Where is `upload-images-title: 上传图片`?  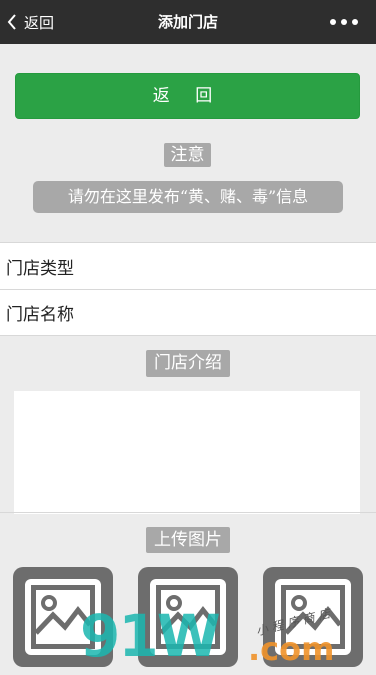 upload-images-title: 上传图片 is located at coordinates (188, 540).